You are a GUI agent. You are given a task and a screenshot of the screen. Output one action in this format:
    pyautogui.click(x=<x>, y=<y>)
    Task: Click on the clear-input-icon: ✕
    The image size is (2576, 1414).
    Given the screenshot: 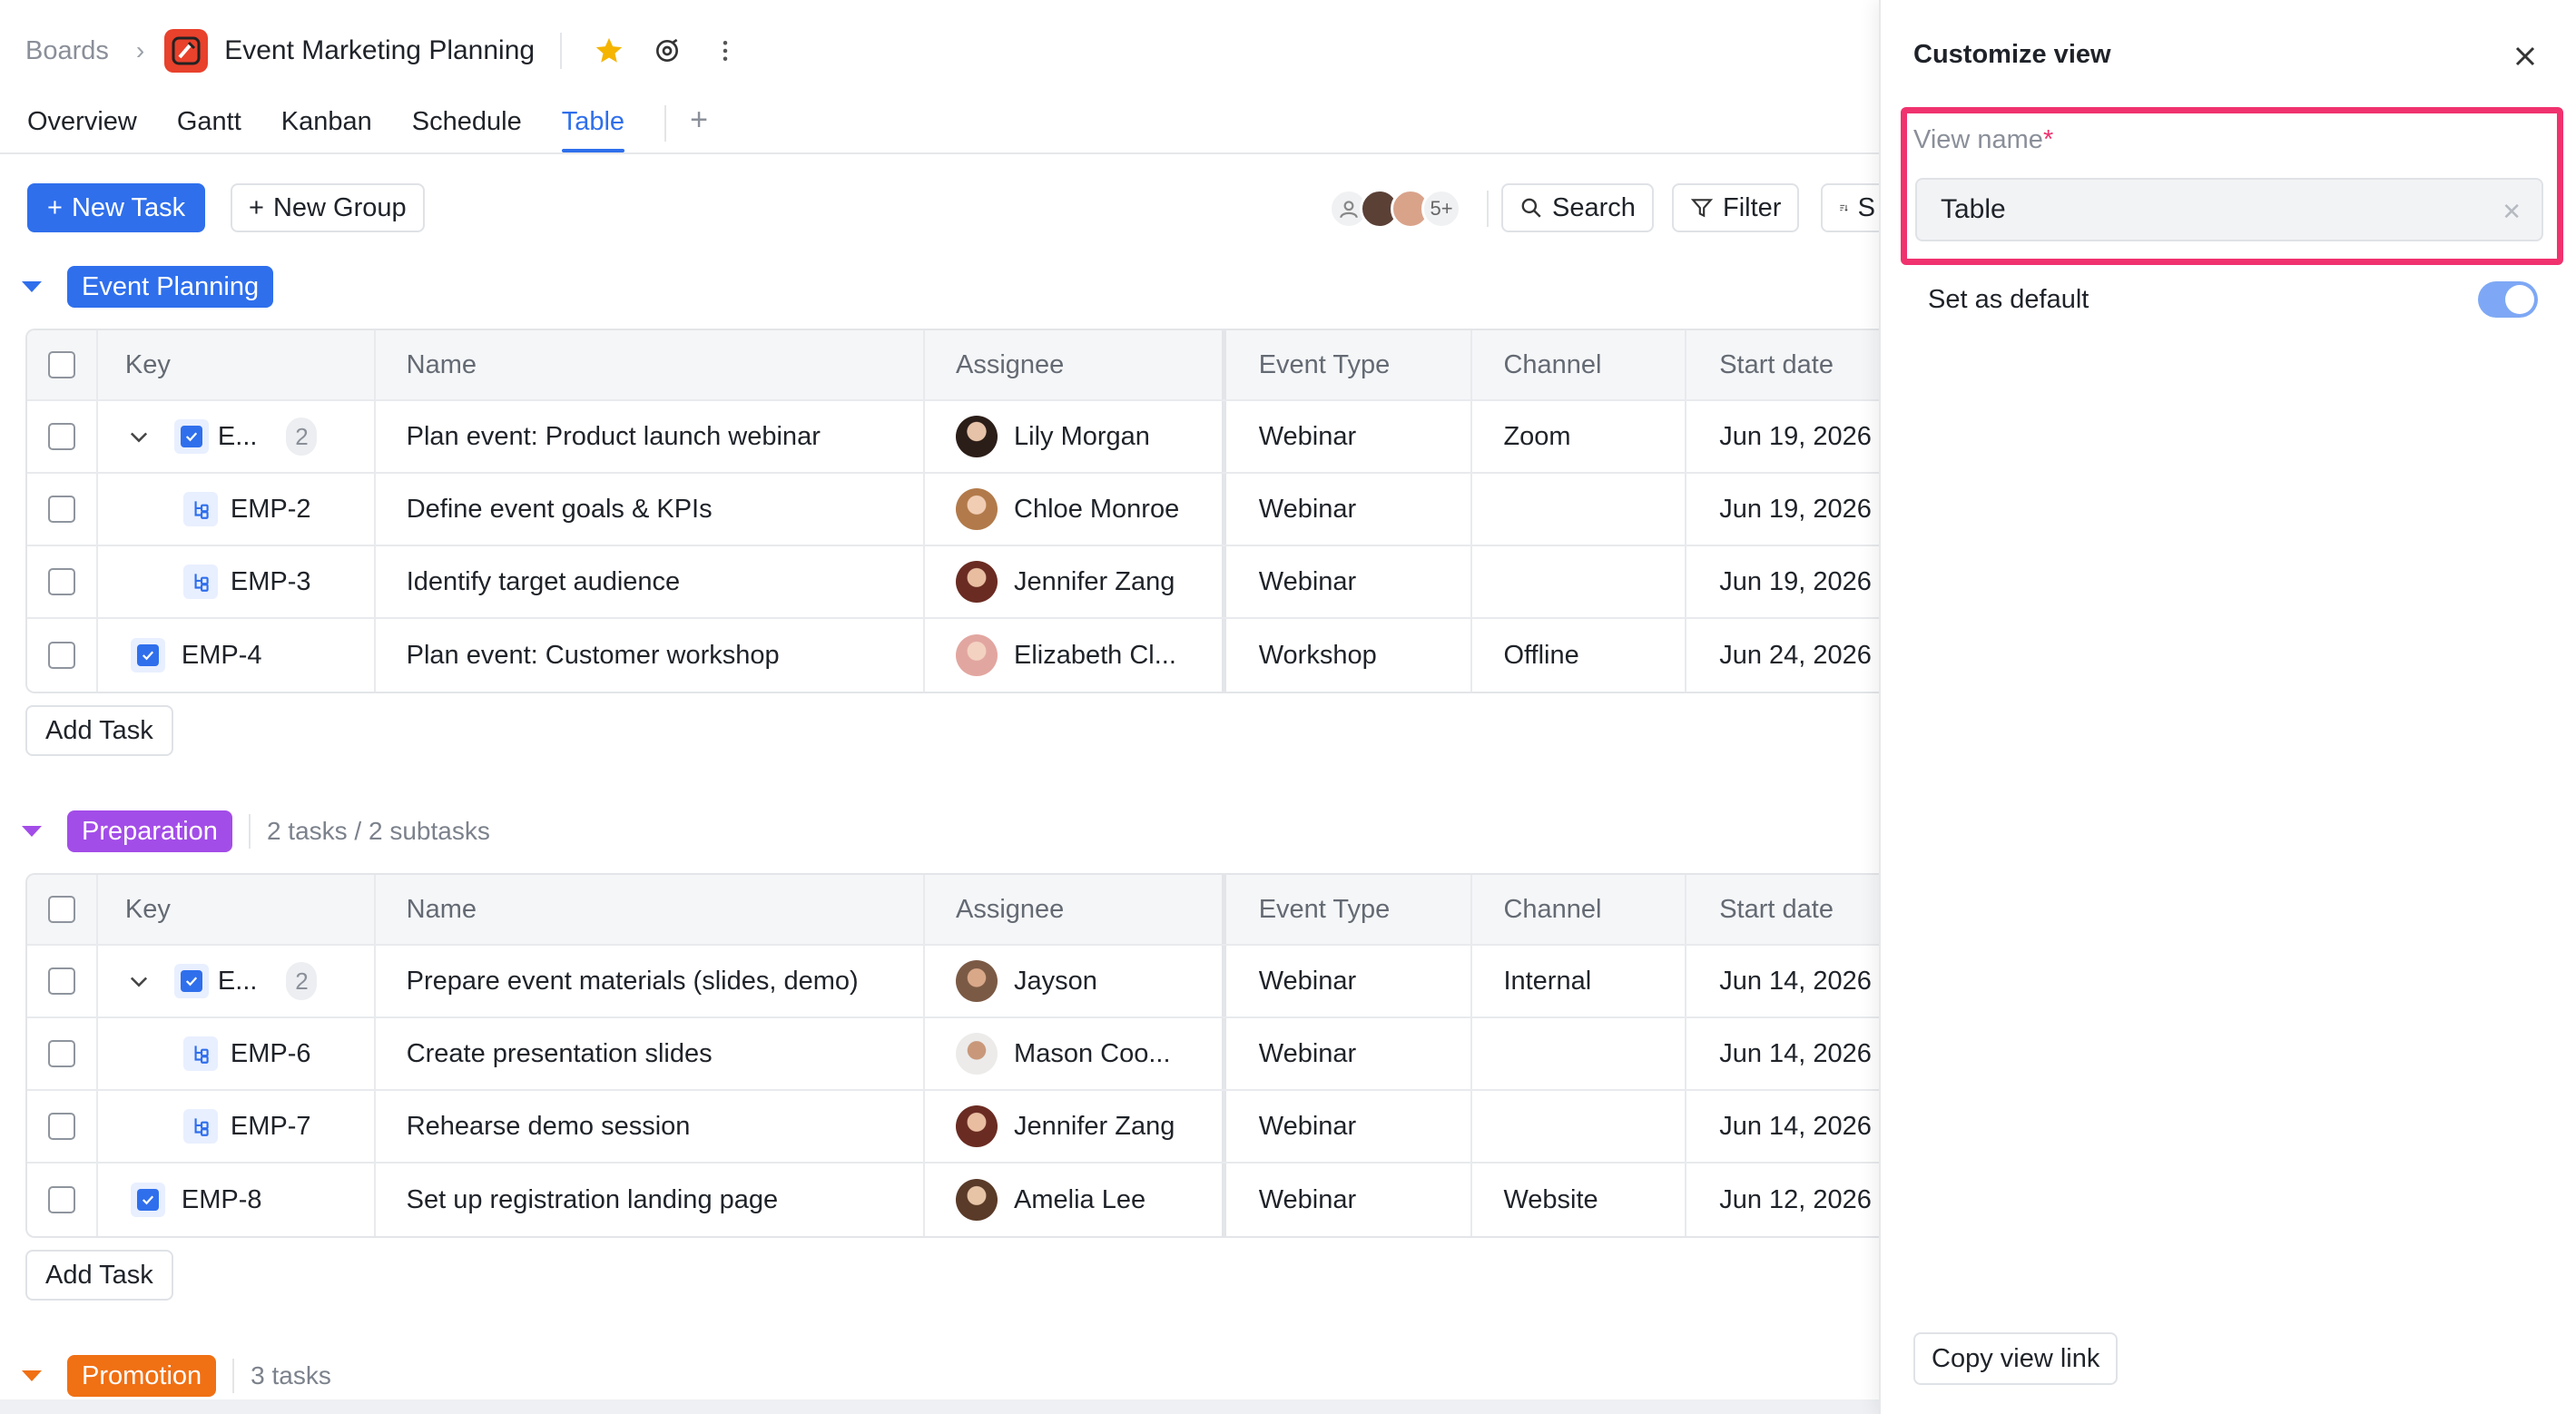 What is the action you would take?
    pyautogui.click(x=2512, y=212)
    